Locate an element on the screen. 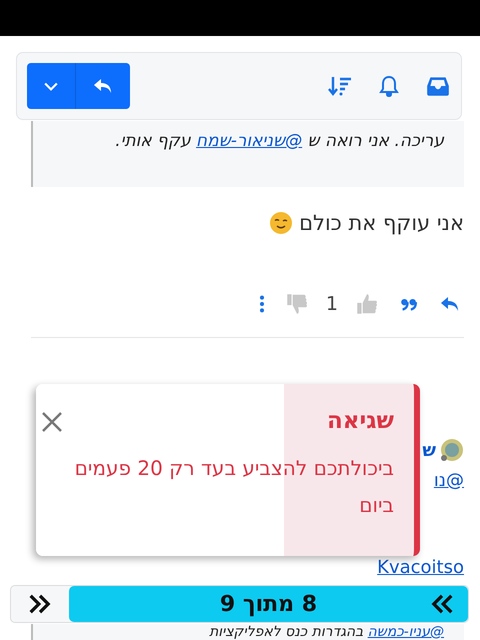  mention-link: @שניאור-שמח is located at coordinates (249, 141).